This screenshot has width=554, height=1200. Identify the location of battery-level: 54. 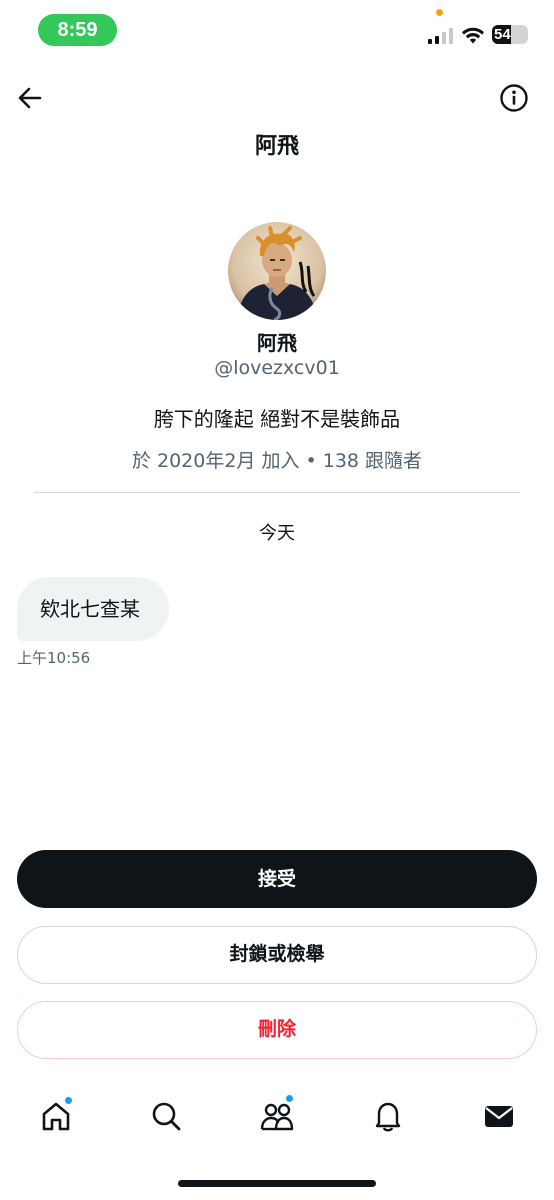
(502, 34).